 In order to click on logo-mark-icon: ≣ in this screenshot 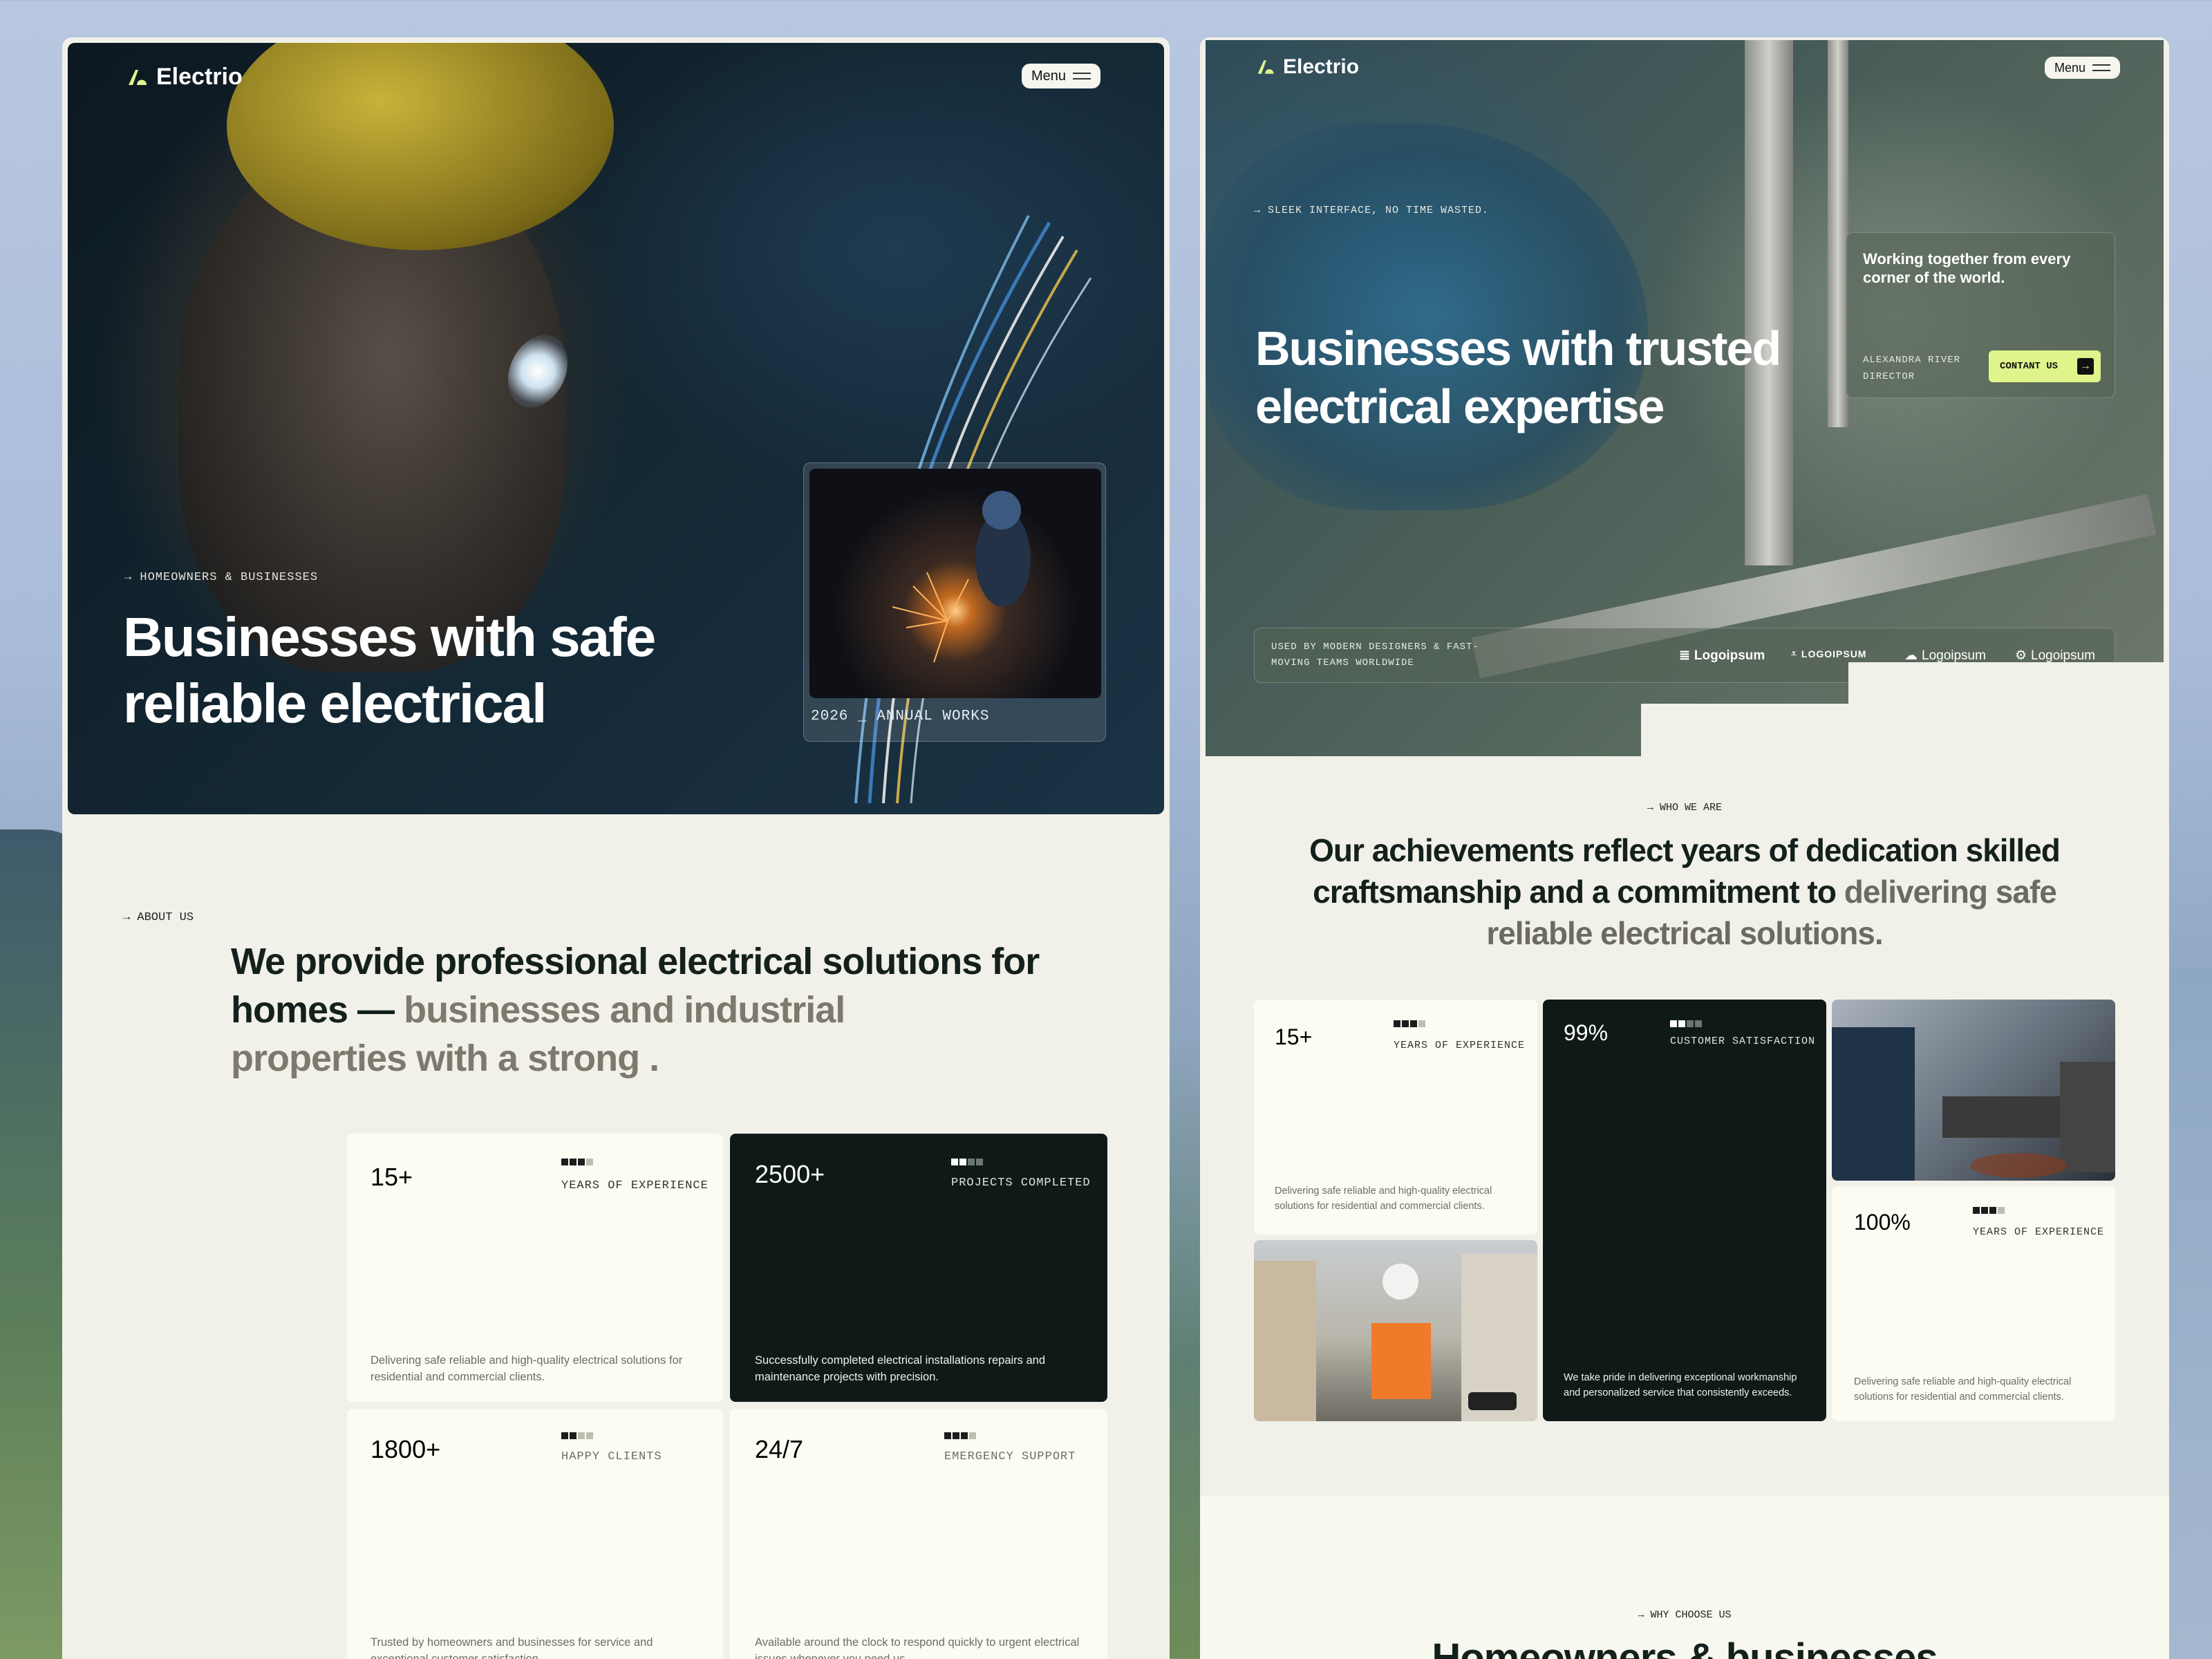, I will do `click(1685, 656)`.